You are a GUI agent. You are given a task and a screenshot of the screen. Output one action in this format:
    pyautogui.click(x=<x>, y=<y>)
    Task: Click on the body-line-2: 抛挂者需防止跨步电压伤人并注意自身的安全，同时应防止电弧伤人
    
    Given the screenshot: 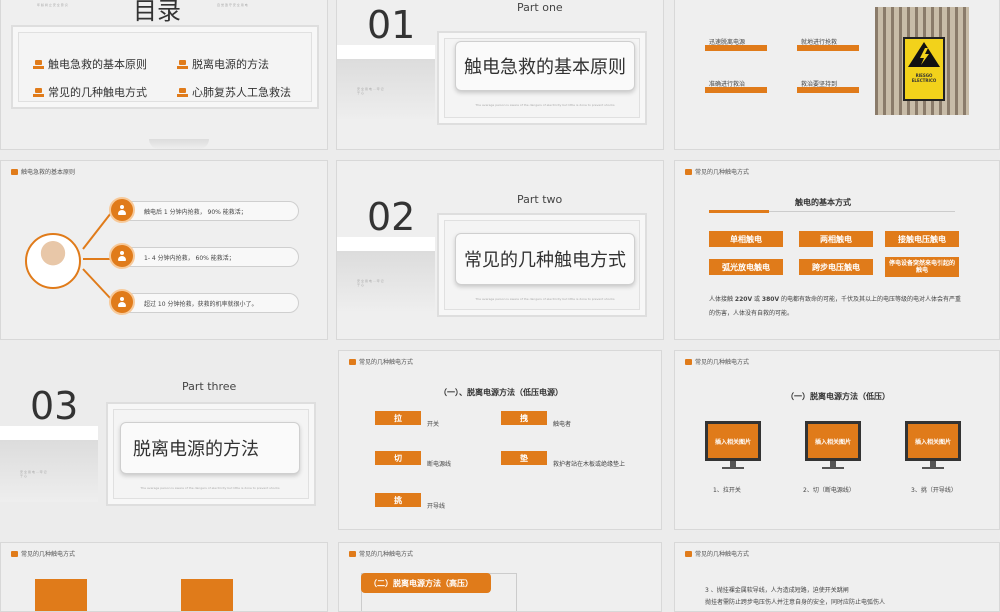 What is the action you would take?
    pyautogui.click(x=795, y=602)
    